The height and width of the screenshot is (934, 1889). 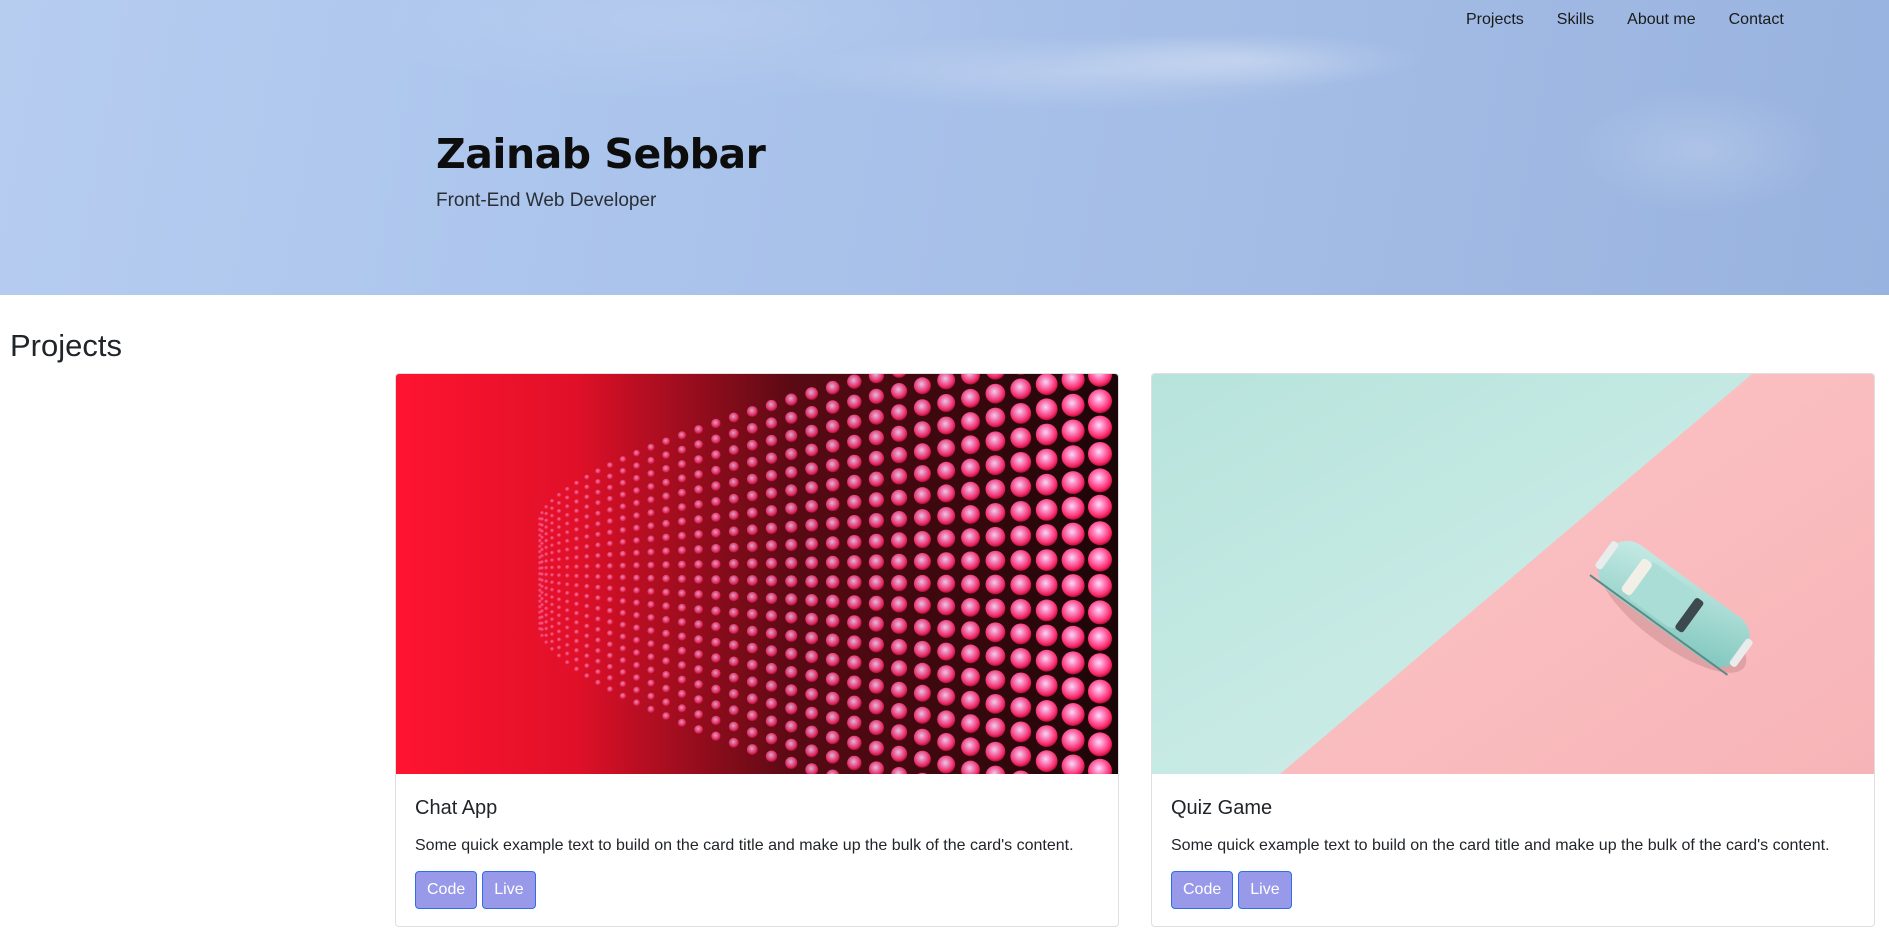 What do you see at coordinates (546, 200) in the screenshot?
I see `hero-role: Front-End Web Developer` at bounding box center [546, 200].